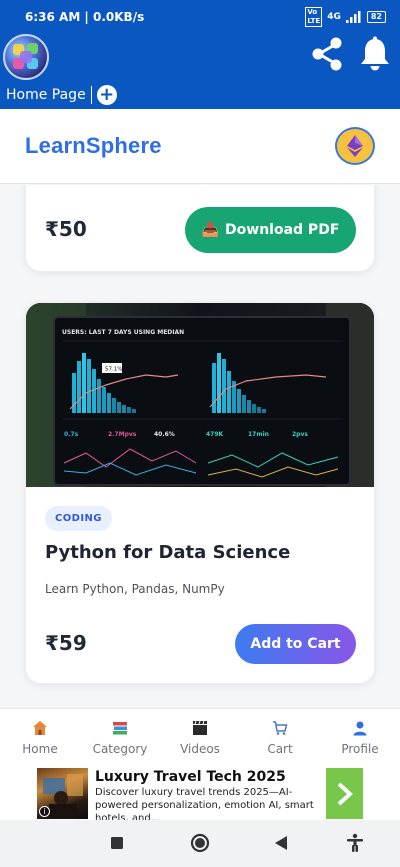 The height and width of the screenshot is (867, 400). I want to click on status-time: 6:36 AM | 0.0KB/s, so click(85, 17).